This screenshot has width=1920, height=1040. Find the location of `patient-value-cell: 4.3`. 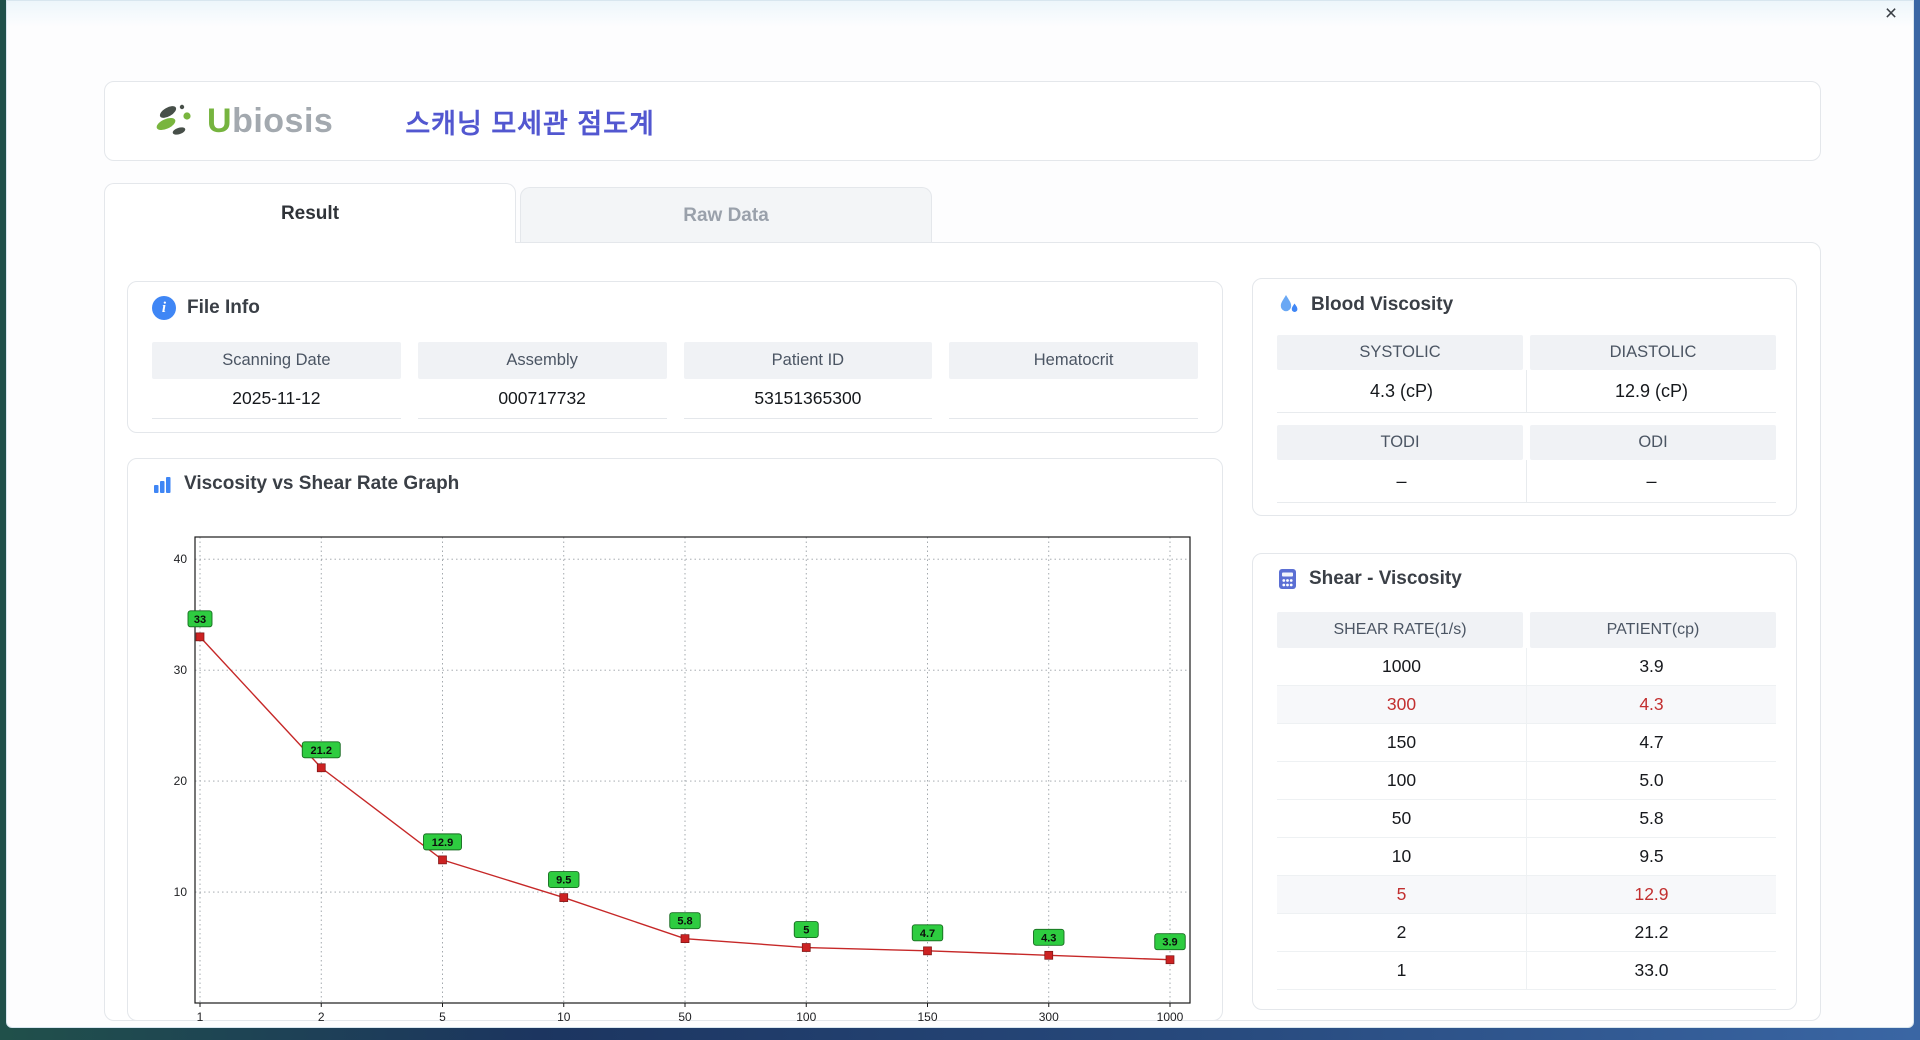

patient-value-cell: 4.3 is located at coordinates (1651, 704).